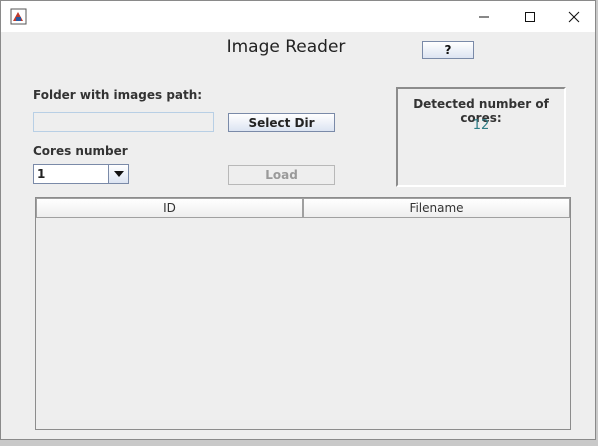  What do you see at coordinates (123, 122) in the screenshot?
I see `folder-path-input` at bounding box center [123, 122].